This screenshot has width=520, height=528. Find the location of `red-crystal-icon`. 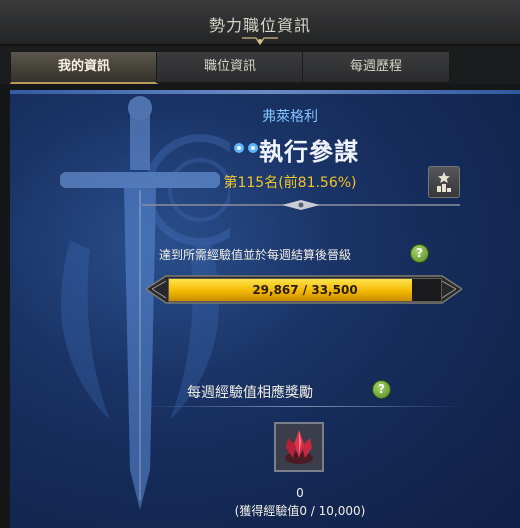

red-crystal-icon is located at coordinates (299, 447).